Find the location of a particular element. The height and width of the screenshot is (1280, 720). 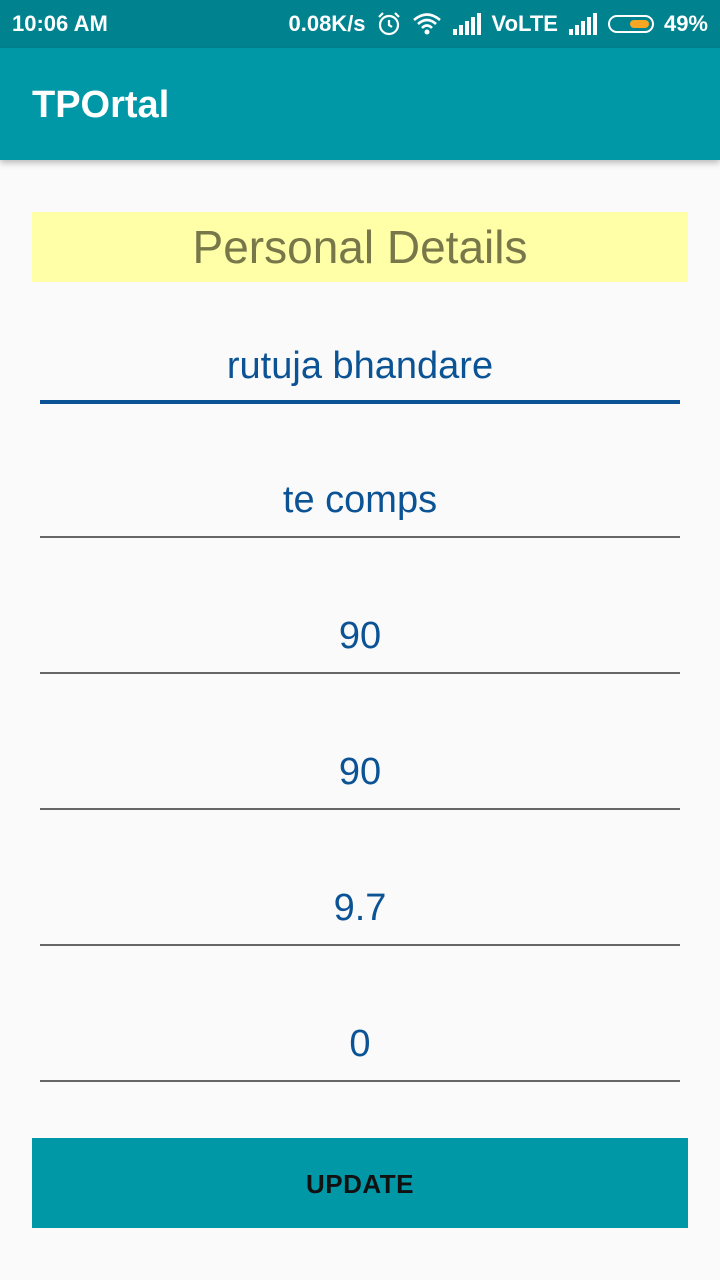

status-bar: 10:06 AM 0.08K/s VoLTE 49% is located at coordinates (360, 24).